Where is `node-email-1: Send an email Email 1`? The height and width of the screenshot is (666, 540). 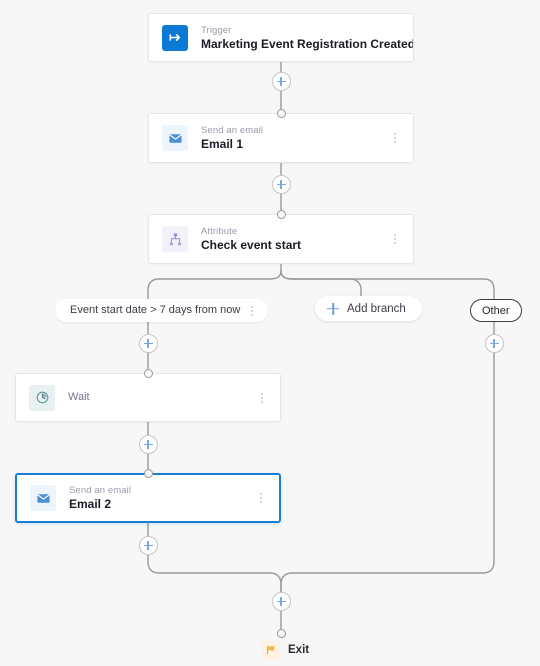 node-email-1: Send an email Email 1 is located at coordinates (281, 138).